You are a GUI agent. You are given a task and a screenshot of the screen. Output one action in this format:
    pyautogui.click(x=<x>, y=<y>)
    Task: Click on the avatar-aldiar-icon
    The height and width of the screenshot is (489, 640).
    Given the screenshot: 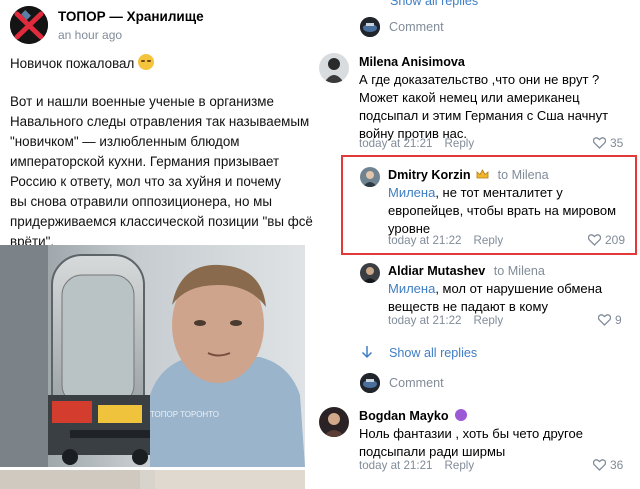 What is the action you would take?
    pyautogui.click(x=370, y=273)
    